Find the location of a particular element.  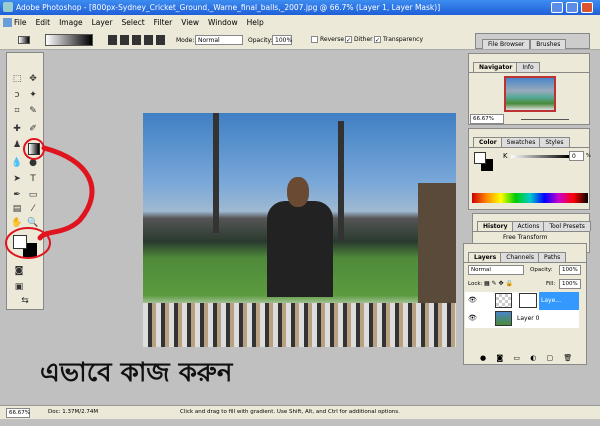

reverse-label: Reverse is located at coordinates (332, 39).